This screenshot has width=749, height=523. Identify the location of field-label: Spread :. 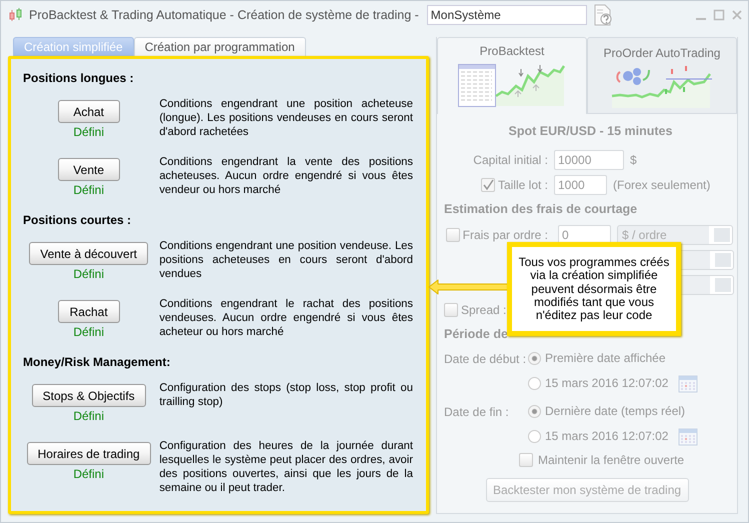
(483, 309).